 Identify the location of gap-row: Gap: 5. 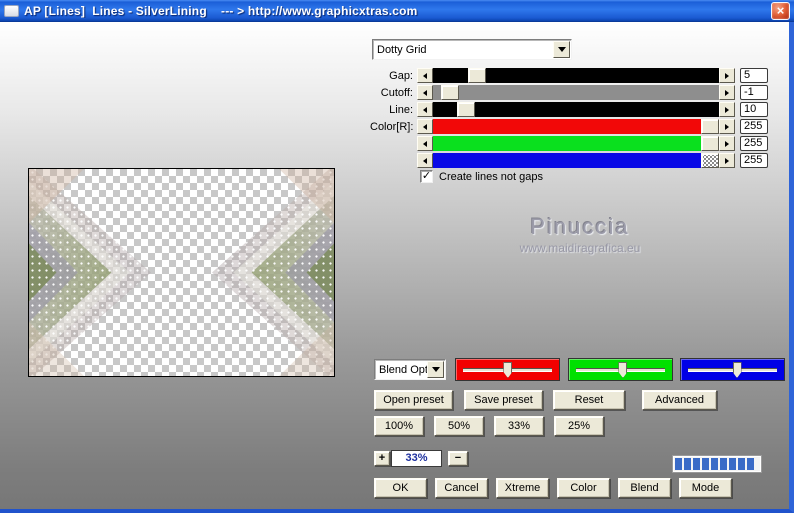
(569, 75).